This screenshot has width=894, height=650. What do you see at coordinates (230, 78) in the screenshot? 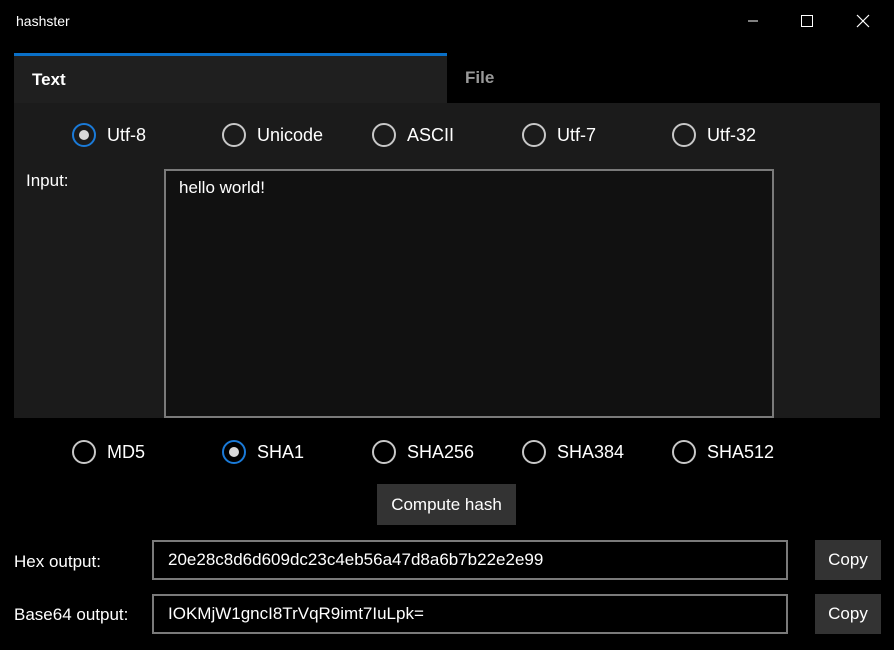
I see `tab-text: Text` at bounding box center [230, 78].